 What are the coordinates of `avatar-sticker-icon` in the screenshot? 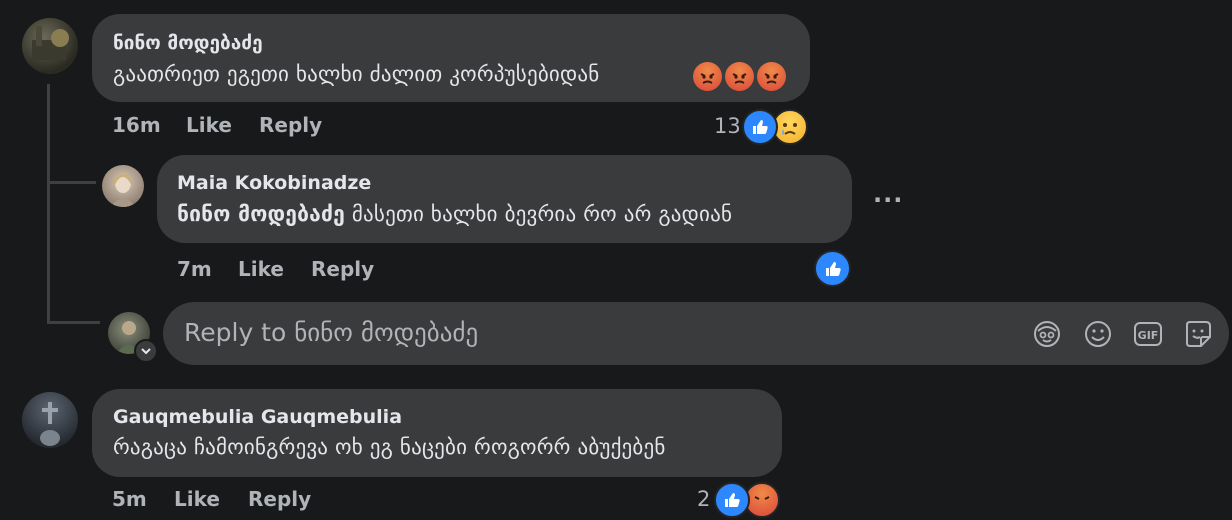 It's located at (1047, 334).